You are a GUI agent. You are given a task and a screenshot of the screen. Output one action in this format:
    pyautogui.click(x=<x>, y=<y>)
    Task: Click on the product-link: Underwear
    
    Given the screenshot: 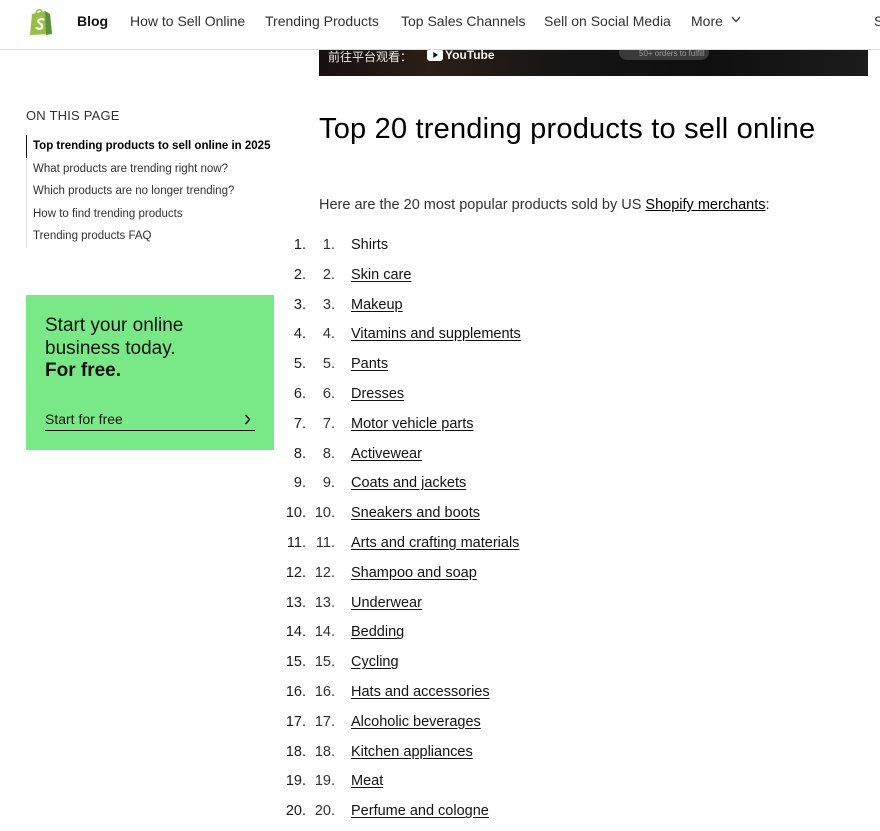 What is the action you would take?
    pyautogui.click(x=386, y=603)
    